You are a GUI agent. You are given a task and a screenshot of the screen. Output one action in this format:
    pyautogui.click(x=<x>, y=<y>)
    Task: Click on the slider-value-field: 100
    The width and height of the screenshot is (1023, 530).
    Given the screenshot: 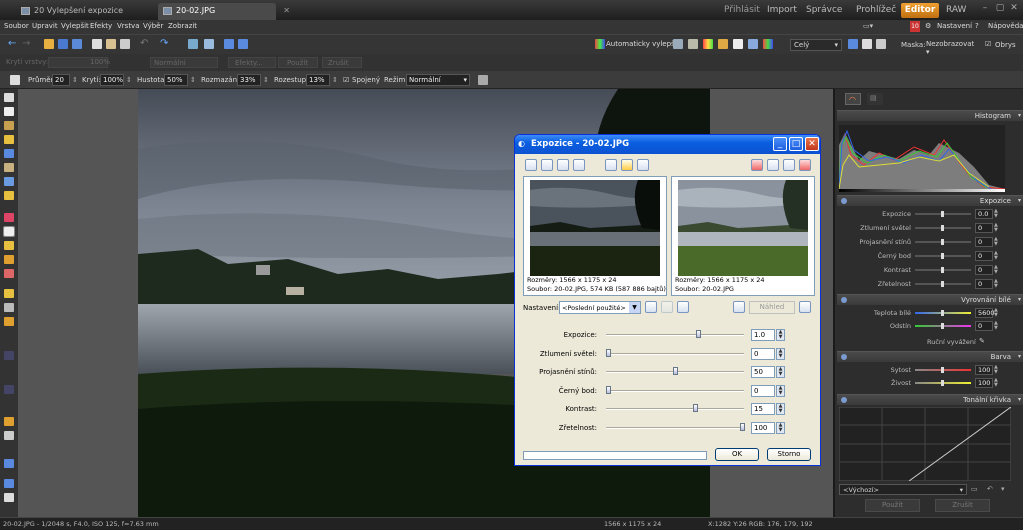 What is the action you would take?
    pyautogui.click(x=763, y=427)
    